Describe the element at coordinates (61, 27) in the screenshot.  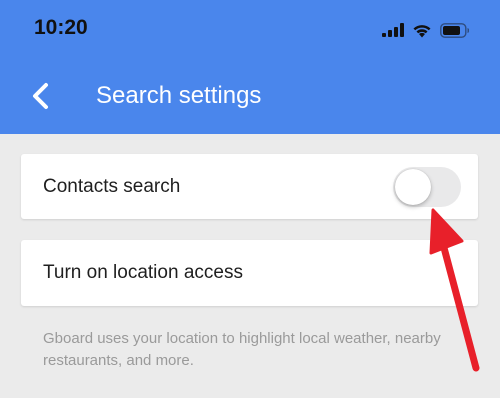
I see `status-time: 10:20` at that location.